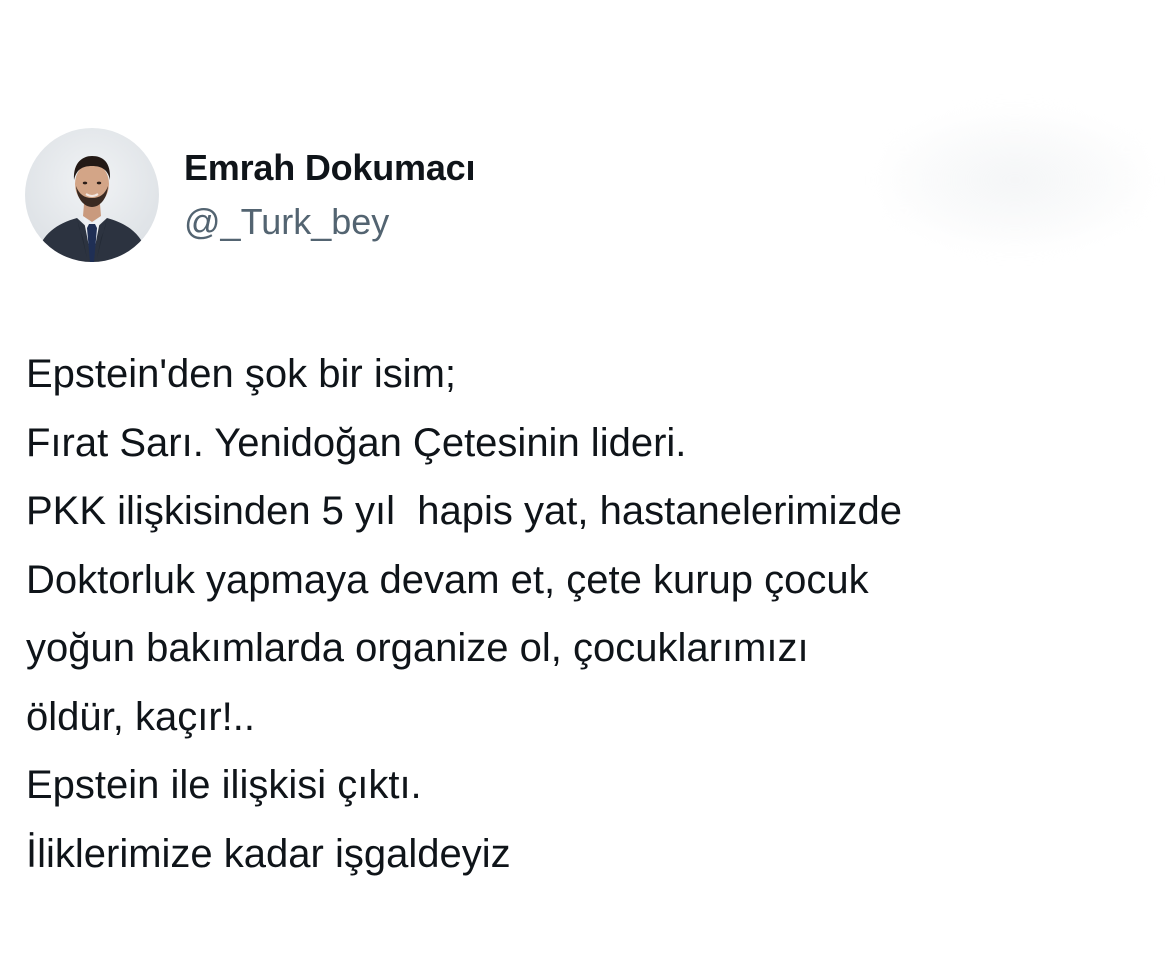 The image size is (1170, 971). I want to click on tweet-text-line: Epstein'den şok bir isim;, so click(241, 374).